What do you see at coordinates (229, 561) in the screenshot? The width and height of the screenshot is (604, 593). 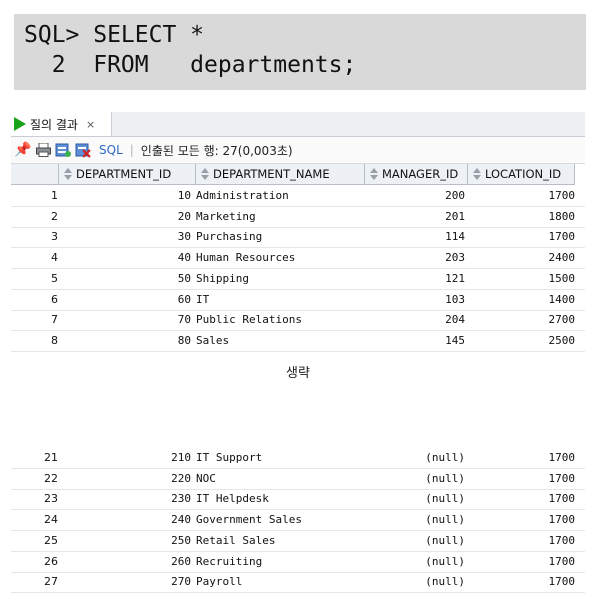 I see `department-name-cell: Recruiting` at bounding box center [229, 561].